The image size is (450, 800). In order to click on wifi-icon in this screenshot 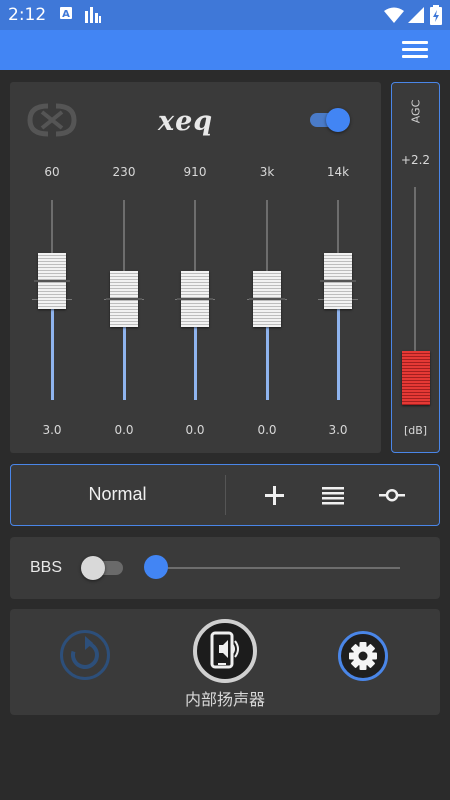, I will do `click(394, 15)`.